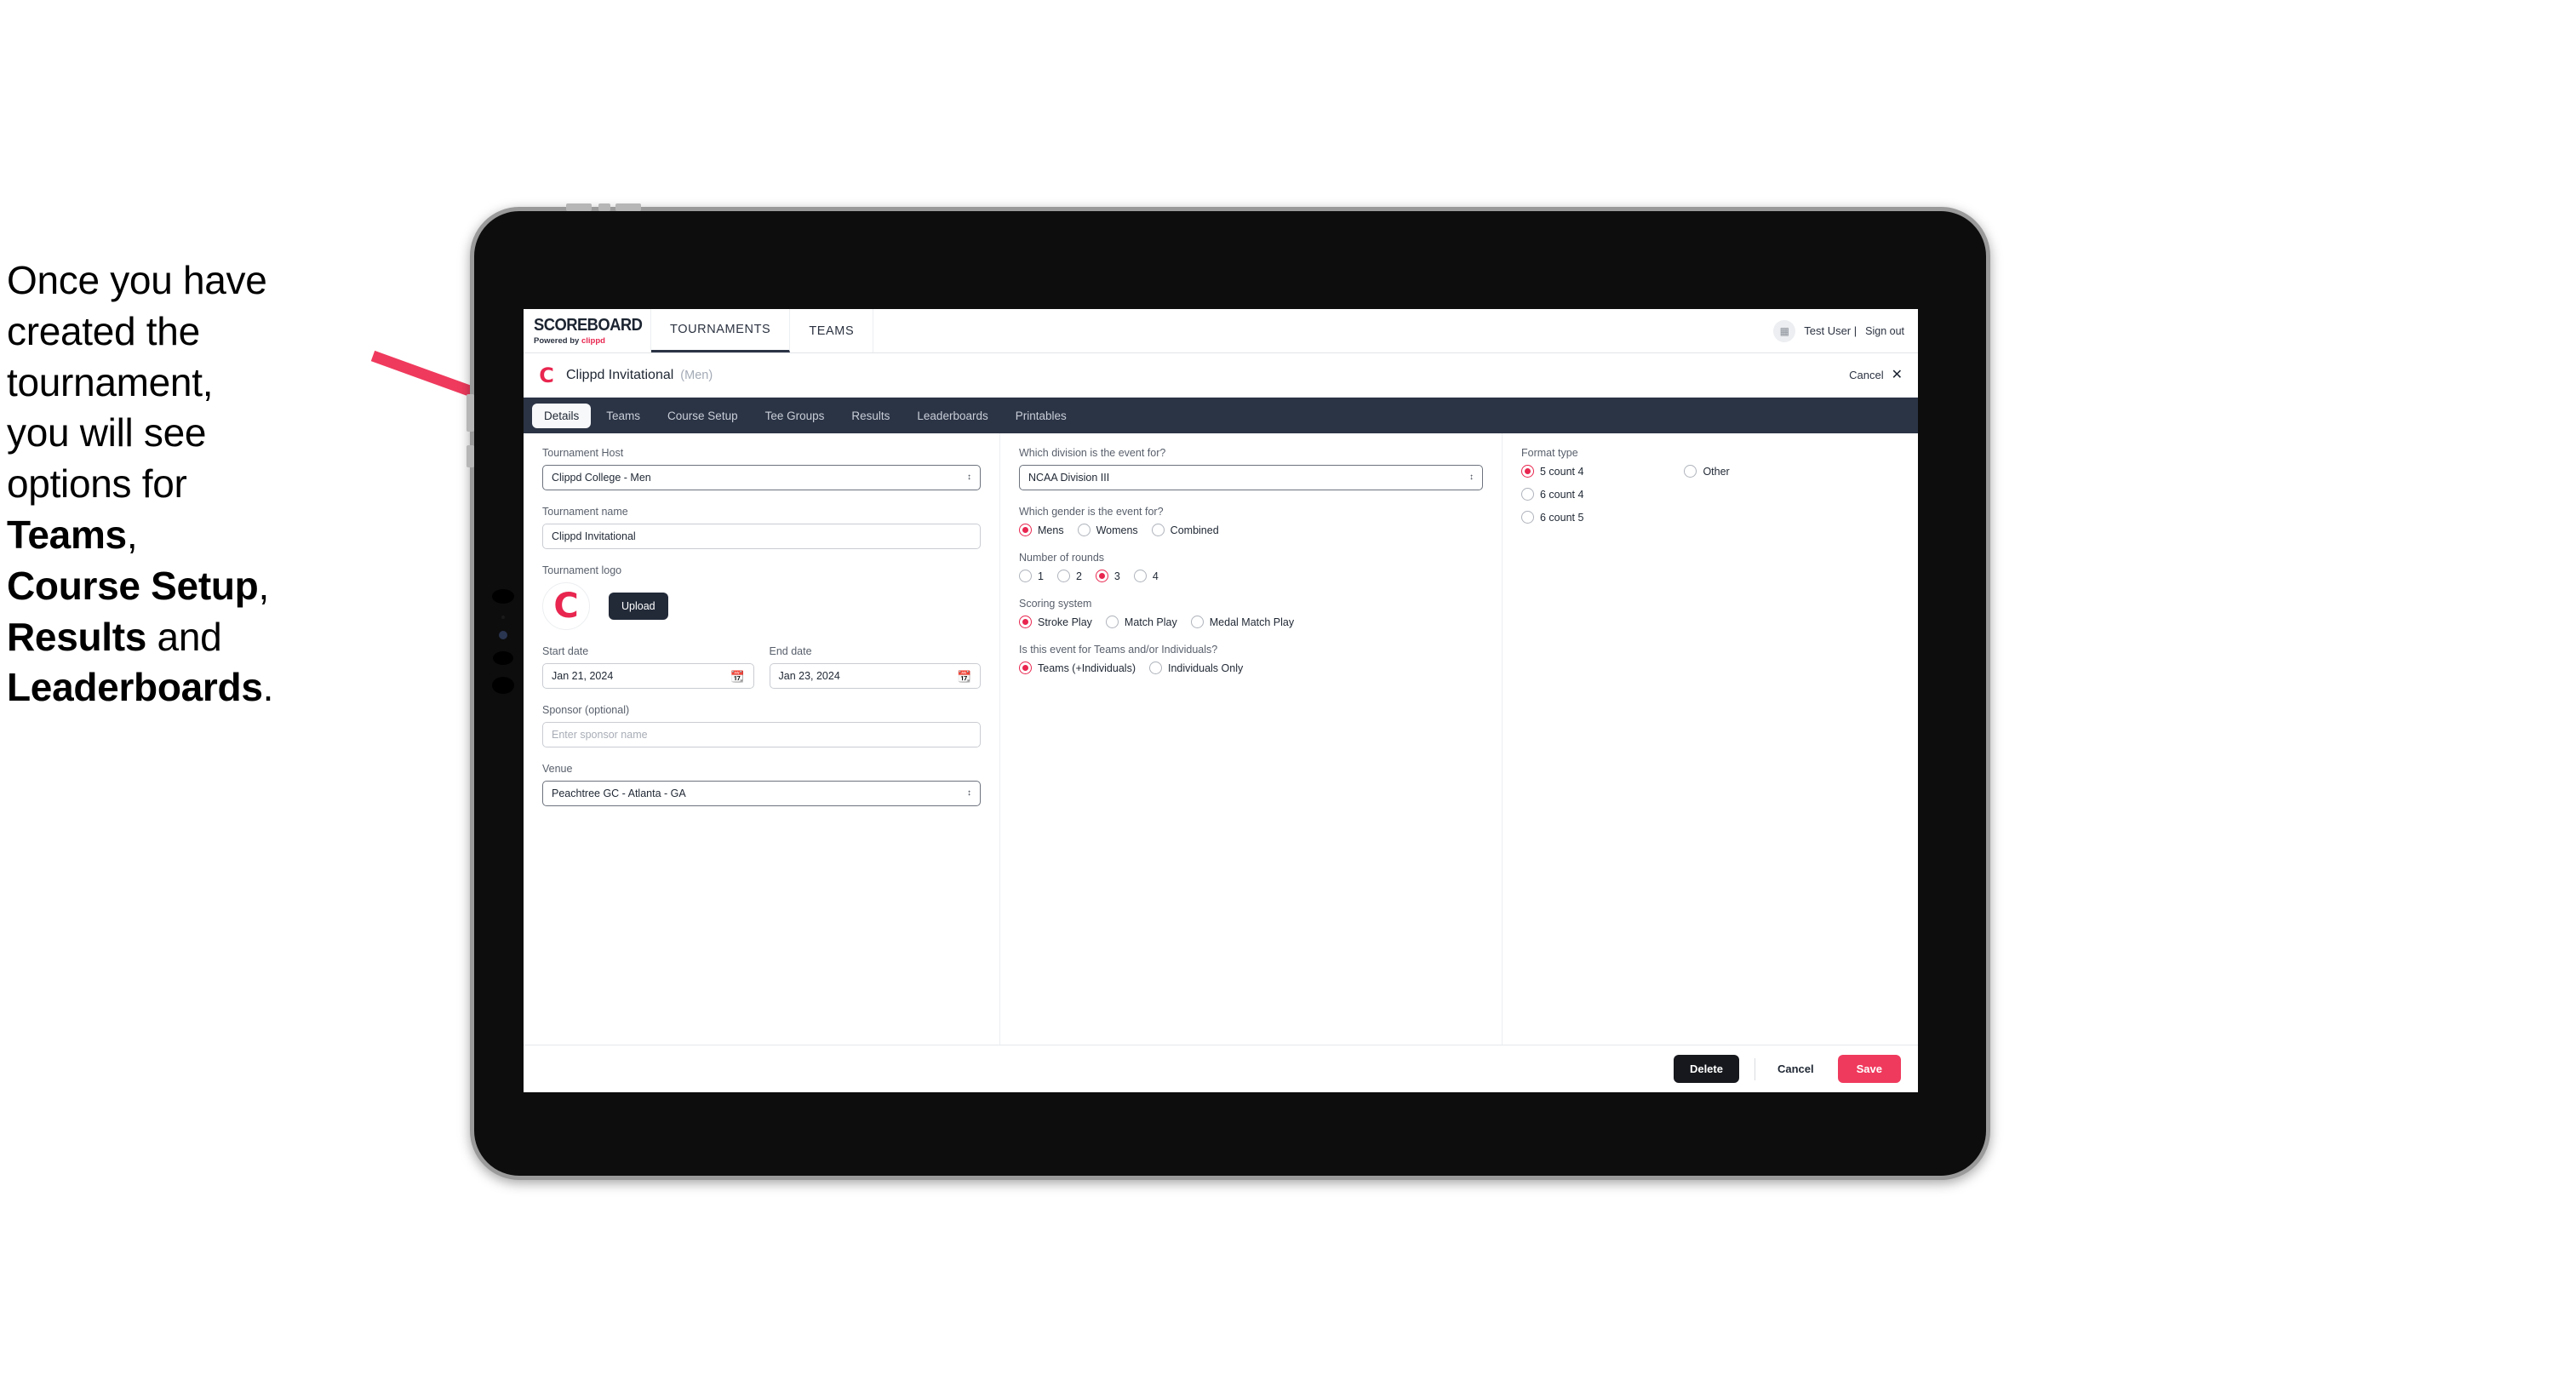  What do you see at coordinates (1251, 477) in the screenshot?
I see `division-select: NCAA Division III ↕` at bounding box center [1251, 477].